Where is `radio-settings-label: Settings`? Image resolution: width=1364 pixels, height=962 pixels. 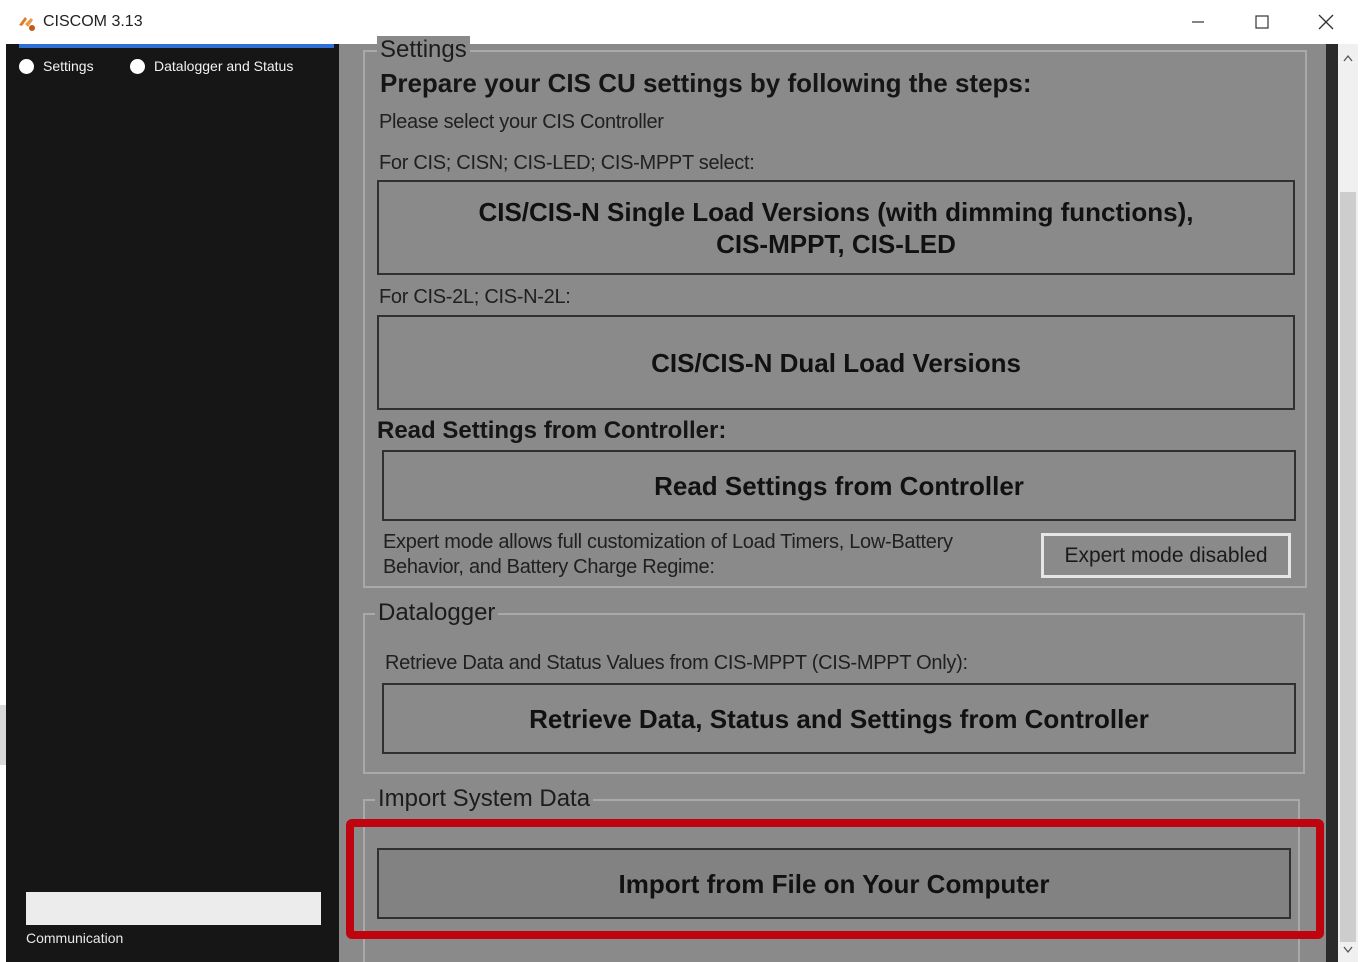 radio-settings-label: Settings is located at coordinates (68, 66).